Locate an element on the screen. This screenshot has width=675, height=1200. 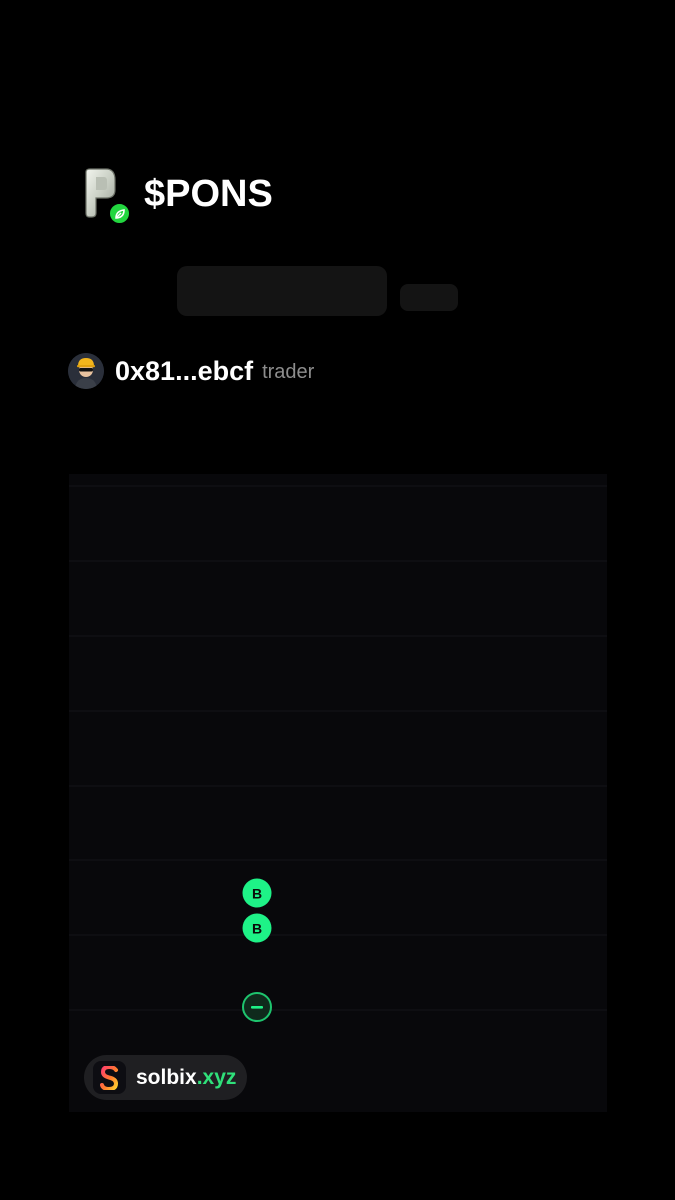
pnl-percent-placeholder is located at coordinates (429, 297).